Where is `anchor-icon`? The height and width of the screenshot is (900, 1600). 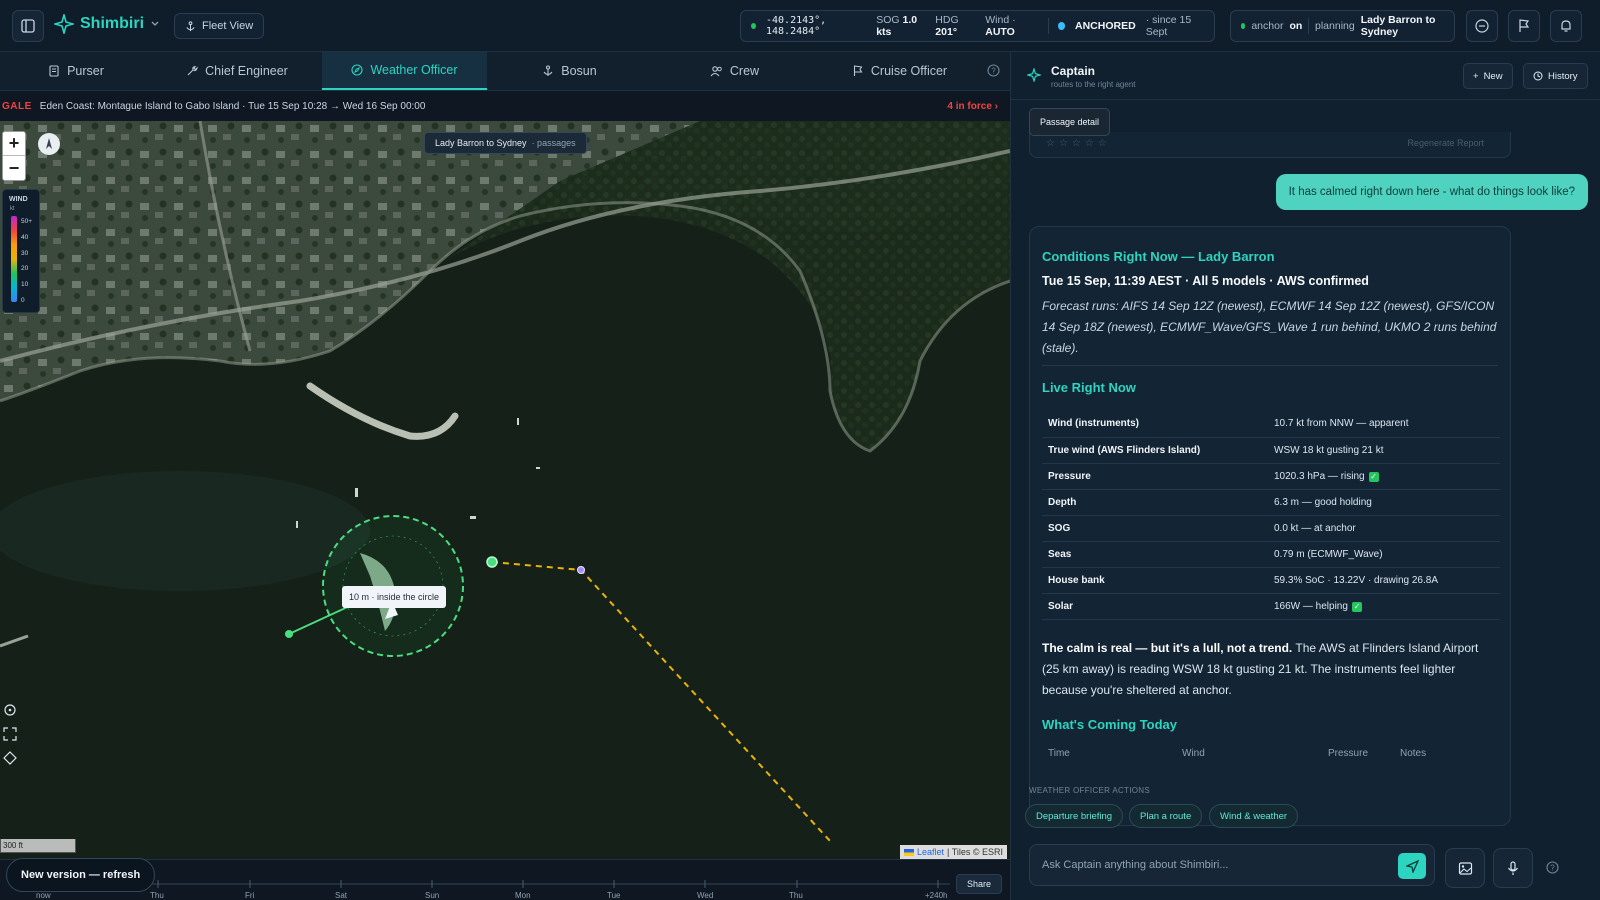
anchor-icon is located at coordinates (548, 70).